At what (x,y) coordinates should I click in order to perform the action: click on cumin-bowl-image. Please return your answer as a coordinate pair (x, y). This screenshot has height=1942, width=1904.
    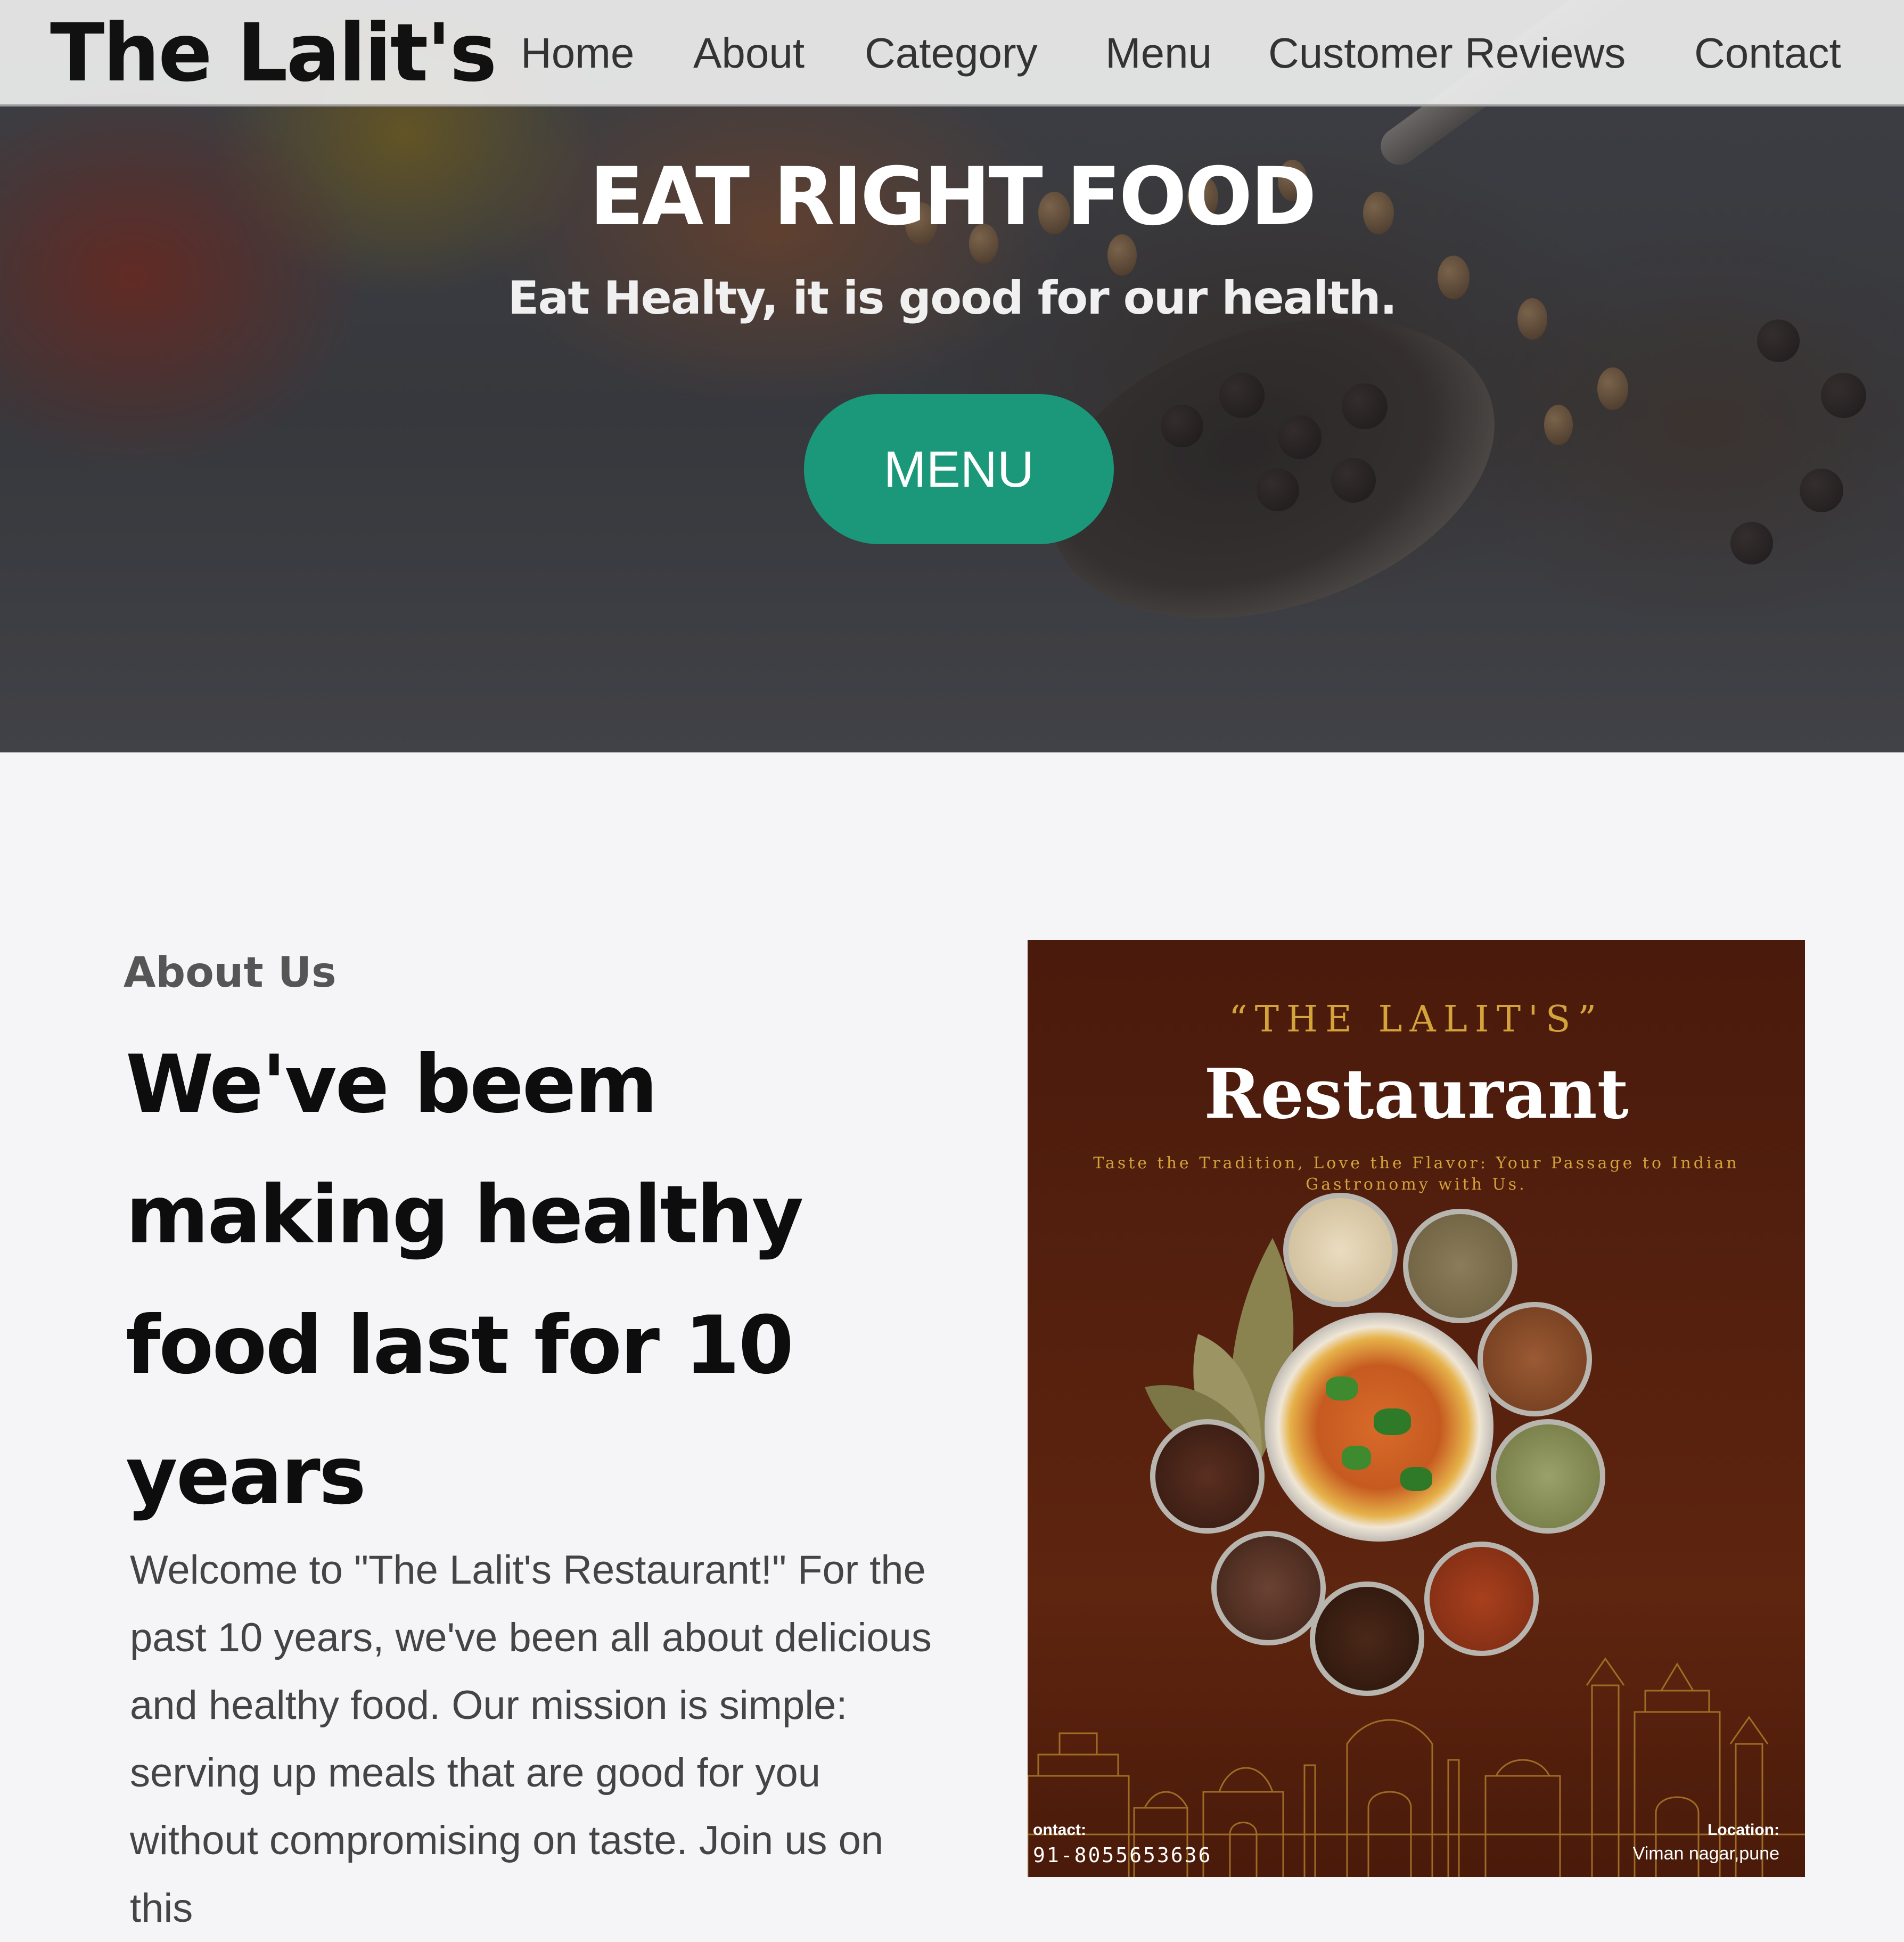
    Looking at the image, I should click on (1460, 1266).